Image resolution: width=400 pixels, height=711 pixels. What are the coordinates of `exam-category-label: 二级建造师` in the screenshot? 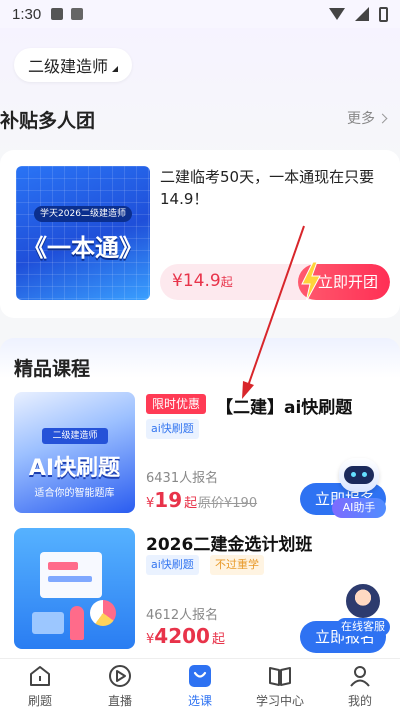 It's located at (68, 66).